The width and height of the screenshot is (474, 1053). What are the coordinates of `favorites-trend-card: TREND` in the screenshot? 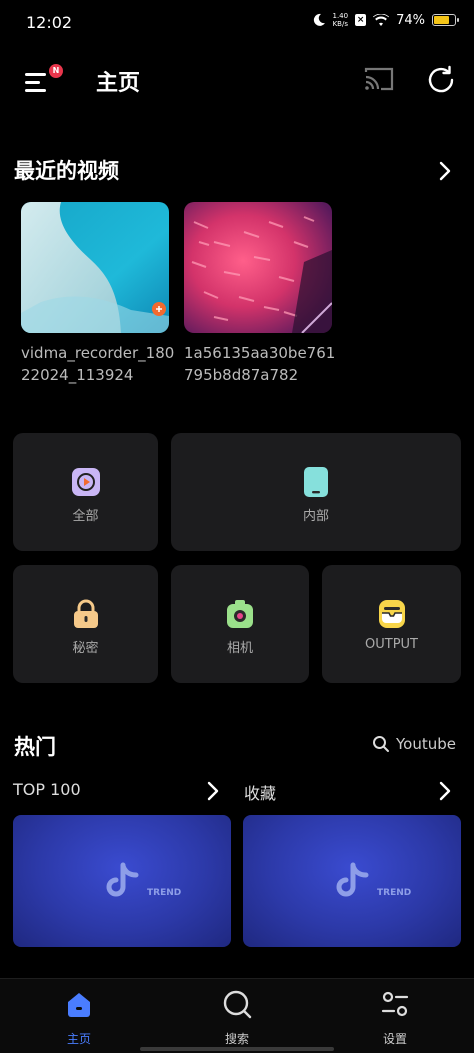 It's located at (352, 881).